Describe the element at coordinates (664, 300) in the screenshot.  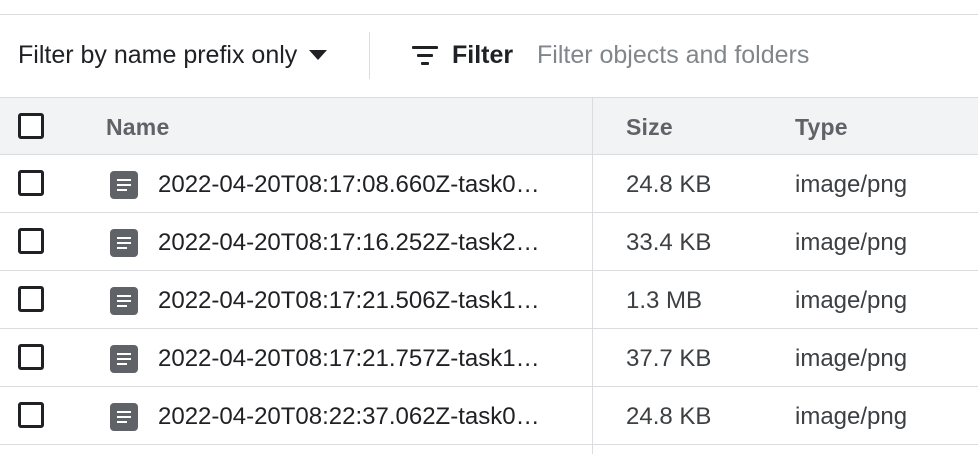
I see `object-size: 1.3 MB` at that location.